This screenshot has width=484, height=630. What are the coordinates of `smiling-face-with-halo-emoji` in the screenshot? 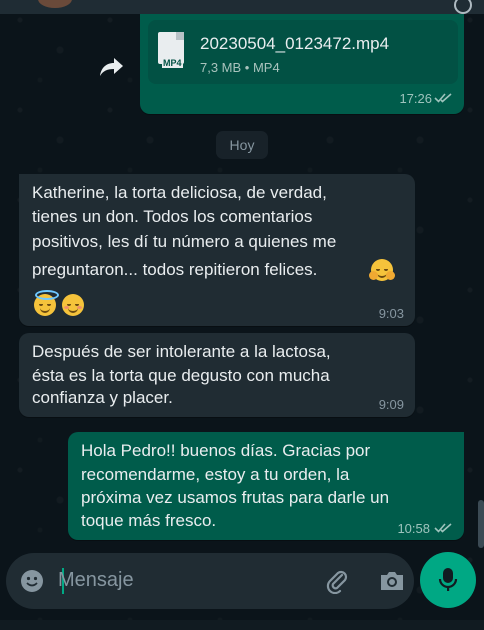 It's located at (46, 303).